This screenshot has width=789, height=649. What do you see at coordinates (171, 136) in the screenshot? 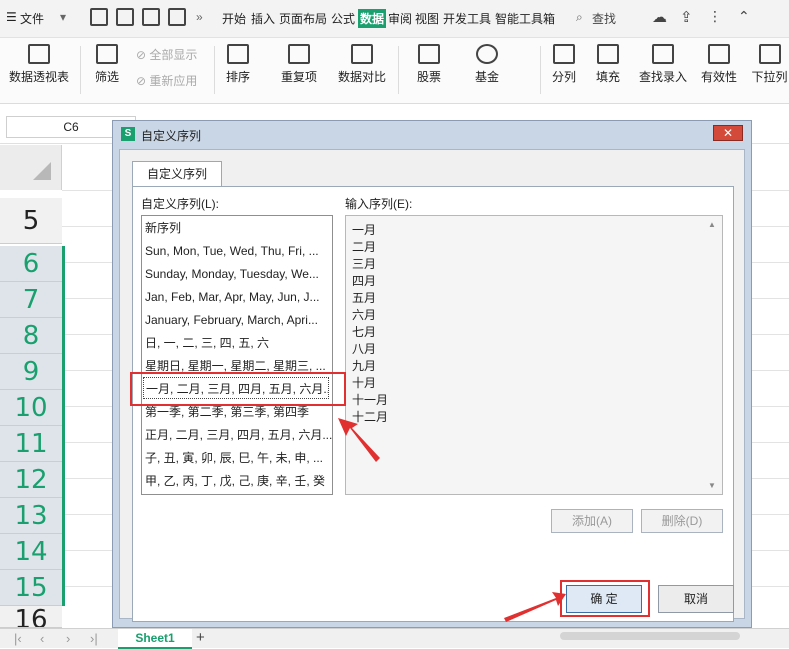
I see `dialog-title: 自定义序列` at bounding box center [171, 136].